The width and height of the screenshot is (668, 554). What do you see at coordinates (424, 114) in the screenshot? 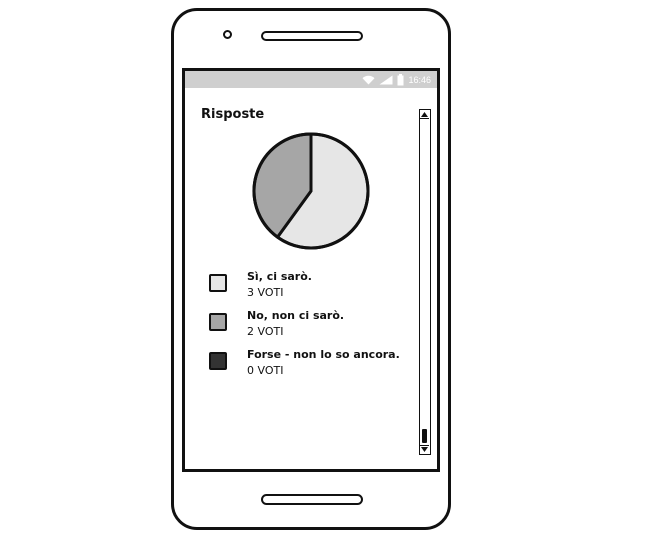
I see `scroll-up-icon` at bounding box center [424, 114].